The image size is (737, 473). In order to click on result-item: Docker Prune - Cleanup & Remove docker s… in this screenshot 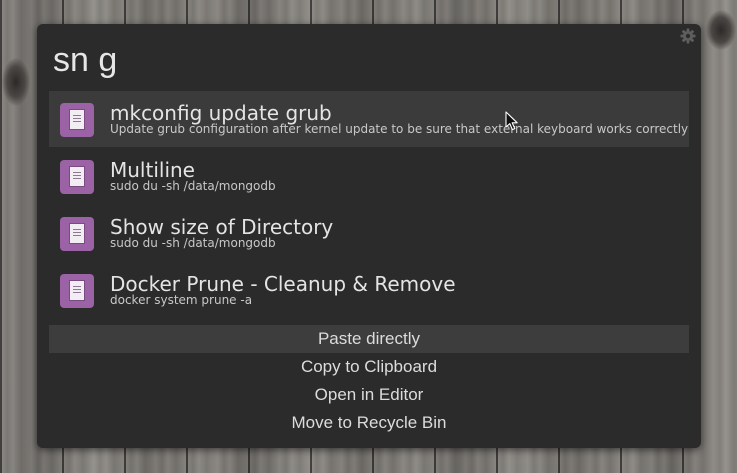, I will do `click(369, 290)`.